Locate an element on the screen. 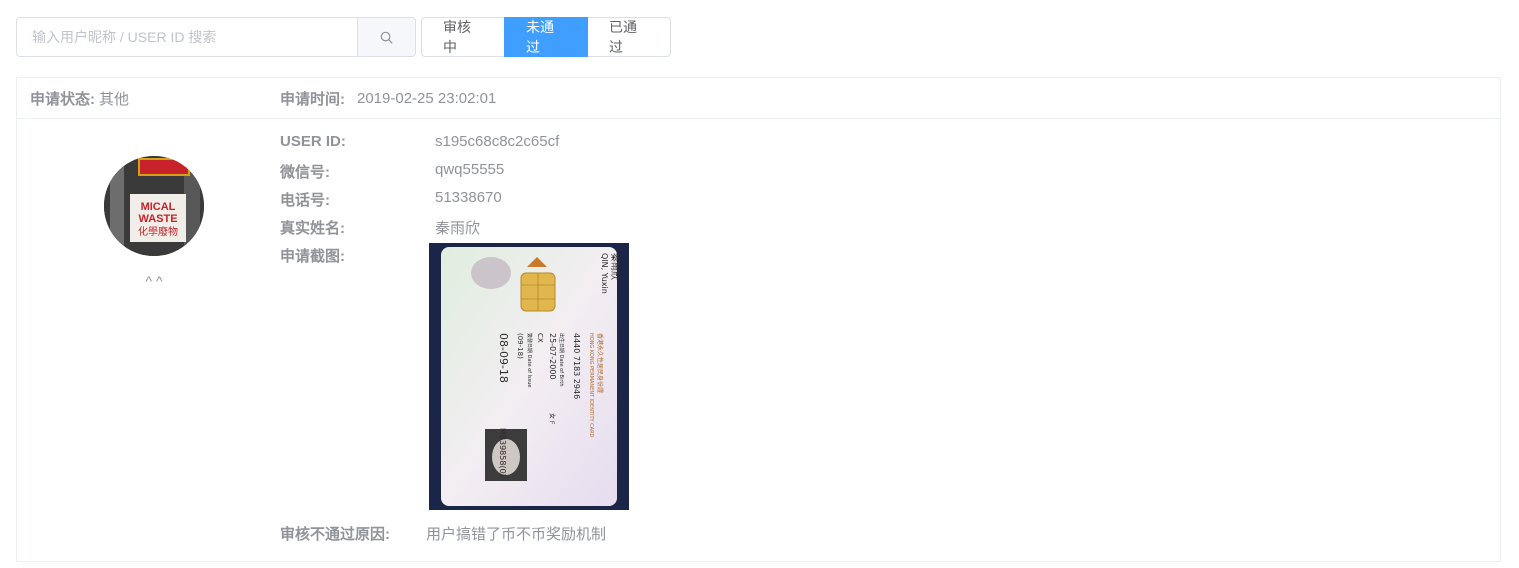 The image size is (1519, 568). card-name-cn: 秦雨欣 is located at coordinates (615, 266).